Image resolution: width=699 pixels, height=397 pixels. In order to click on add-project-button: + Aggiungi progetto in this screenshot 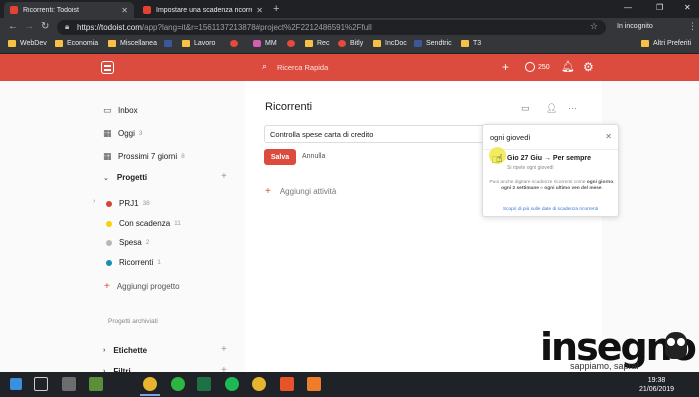, I will do `click(141, 286)`.